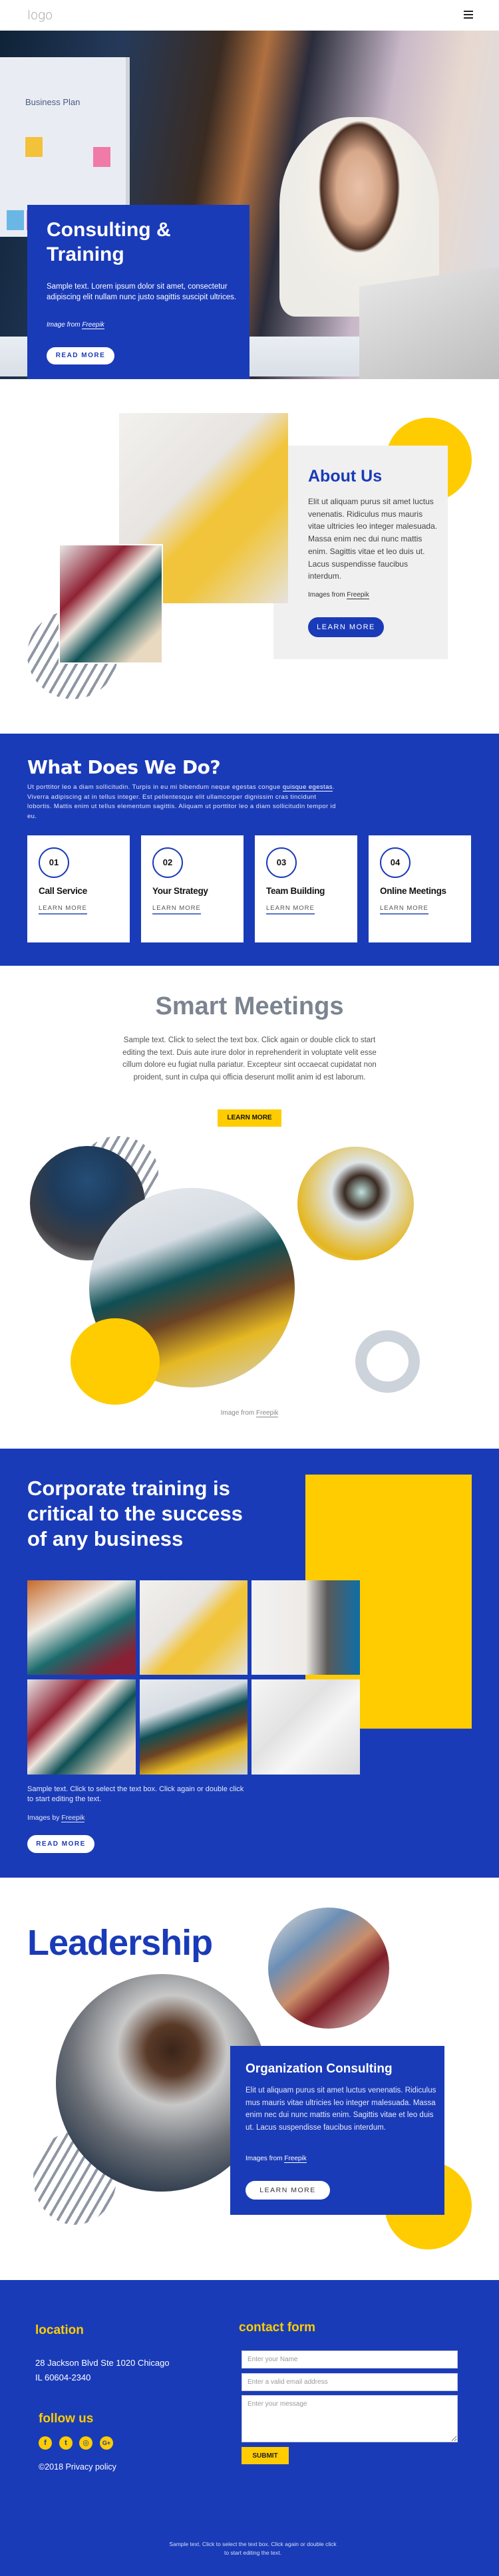  What do you see at coordinates (77, 2467) in the screenshot?
I see `privacy-policy-link: ©2018 Privacy policy` at bounding box center [77, 2467].